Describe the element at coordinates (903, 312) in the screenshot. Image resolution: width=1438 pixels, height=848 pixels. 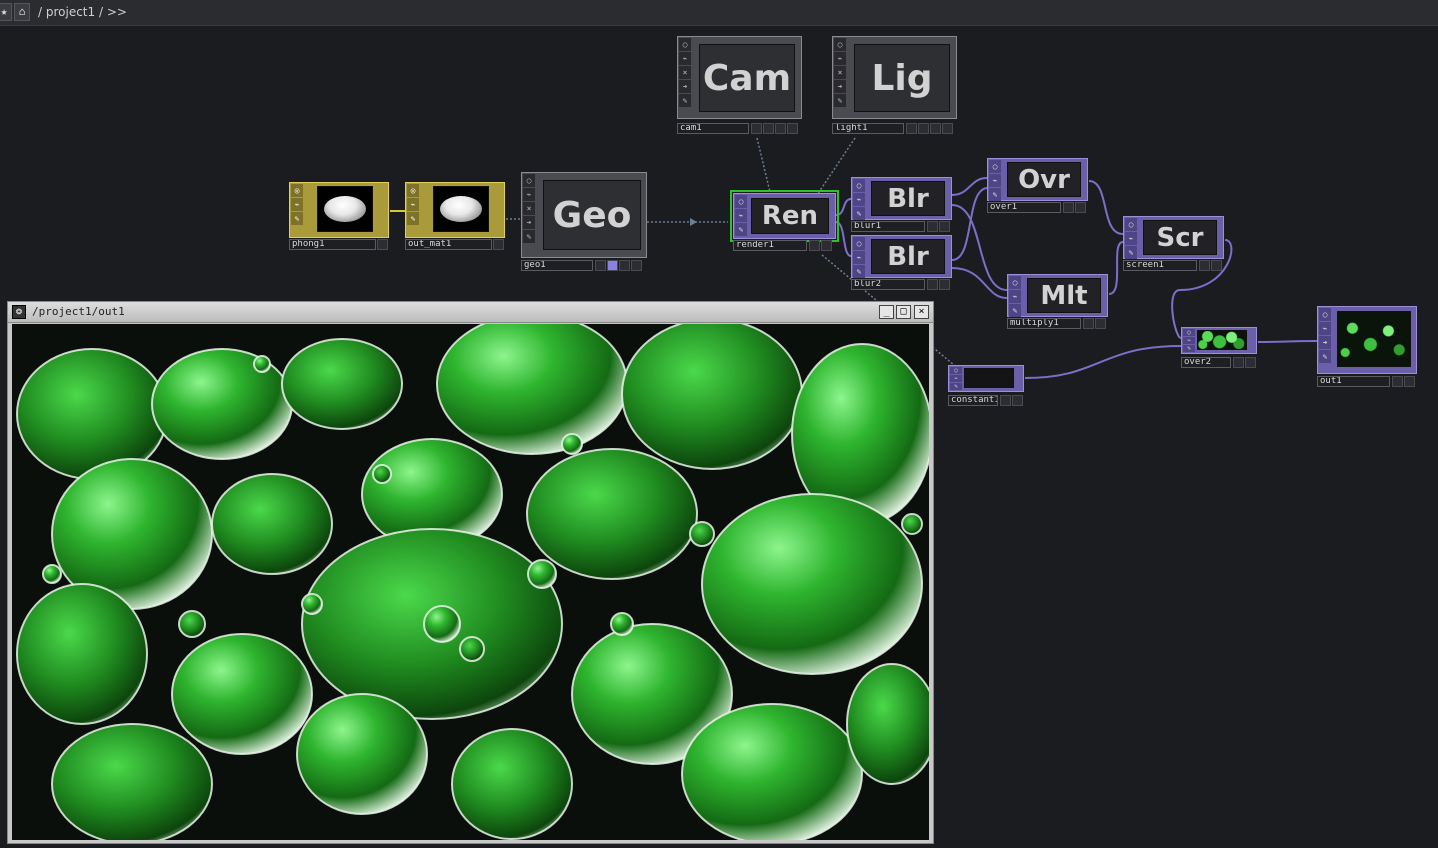
I see `maximize-button: □` at that location.